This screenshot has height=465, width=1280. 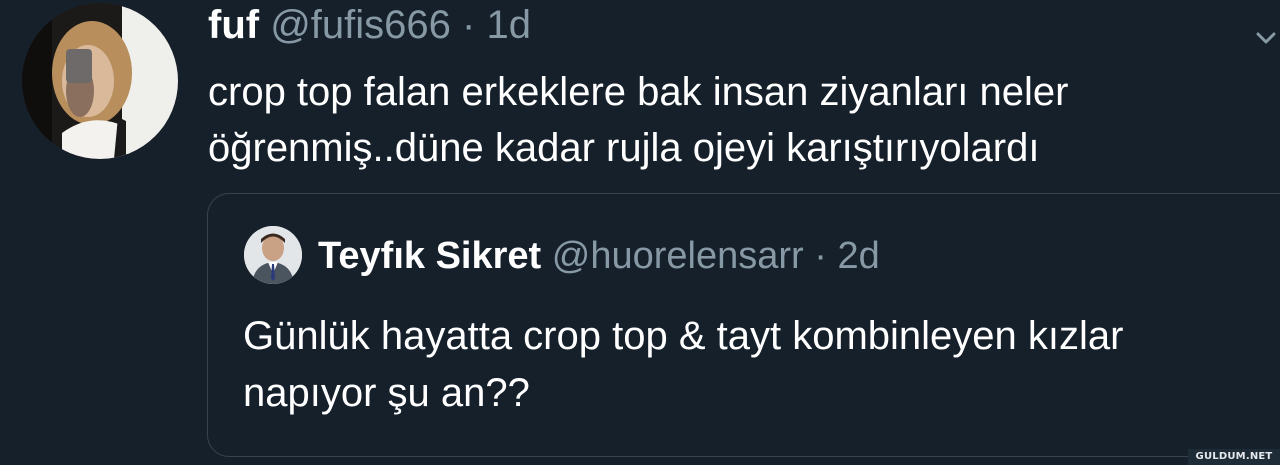 What do you see at coordinates (1266, 38) in the screenshot?
I see `chevron-down-icon` at bounding box center [1266, 38].